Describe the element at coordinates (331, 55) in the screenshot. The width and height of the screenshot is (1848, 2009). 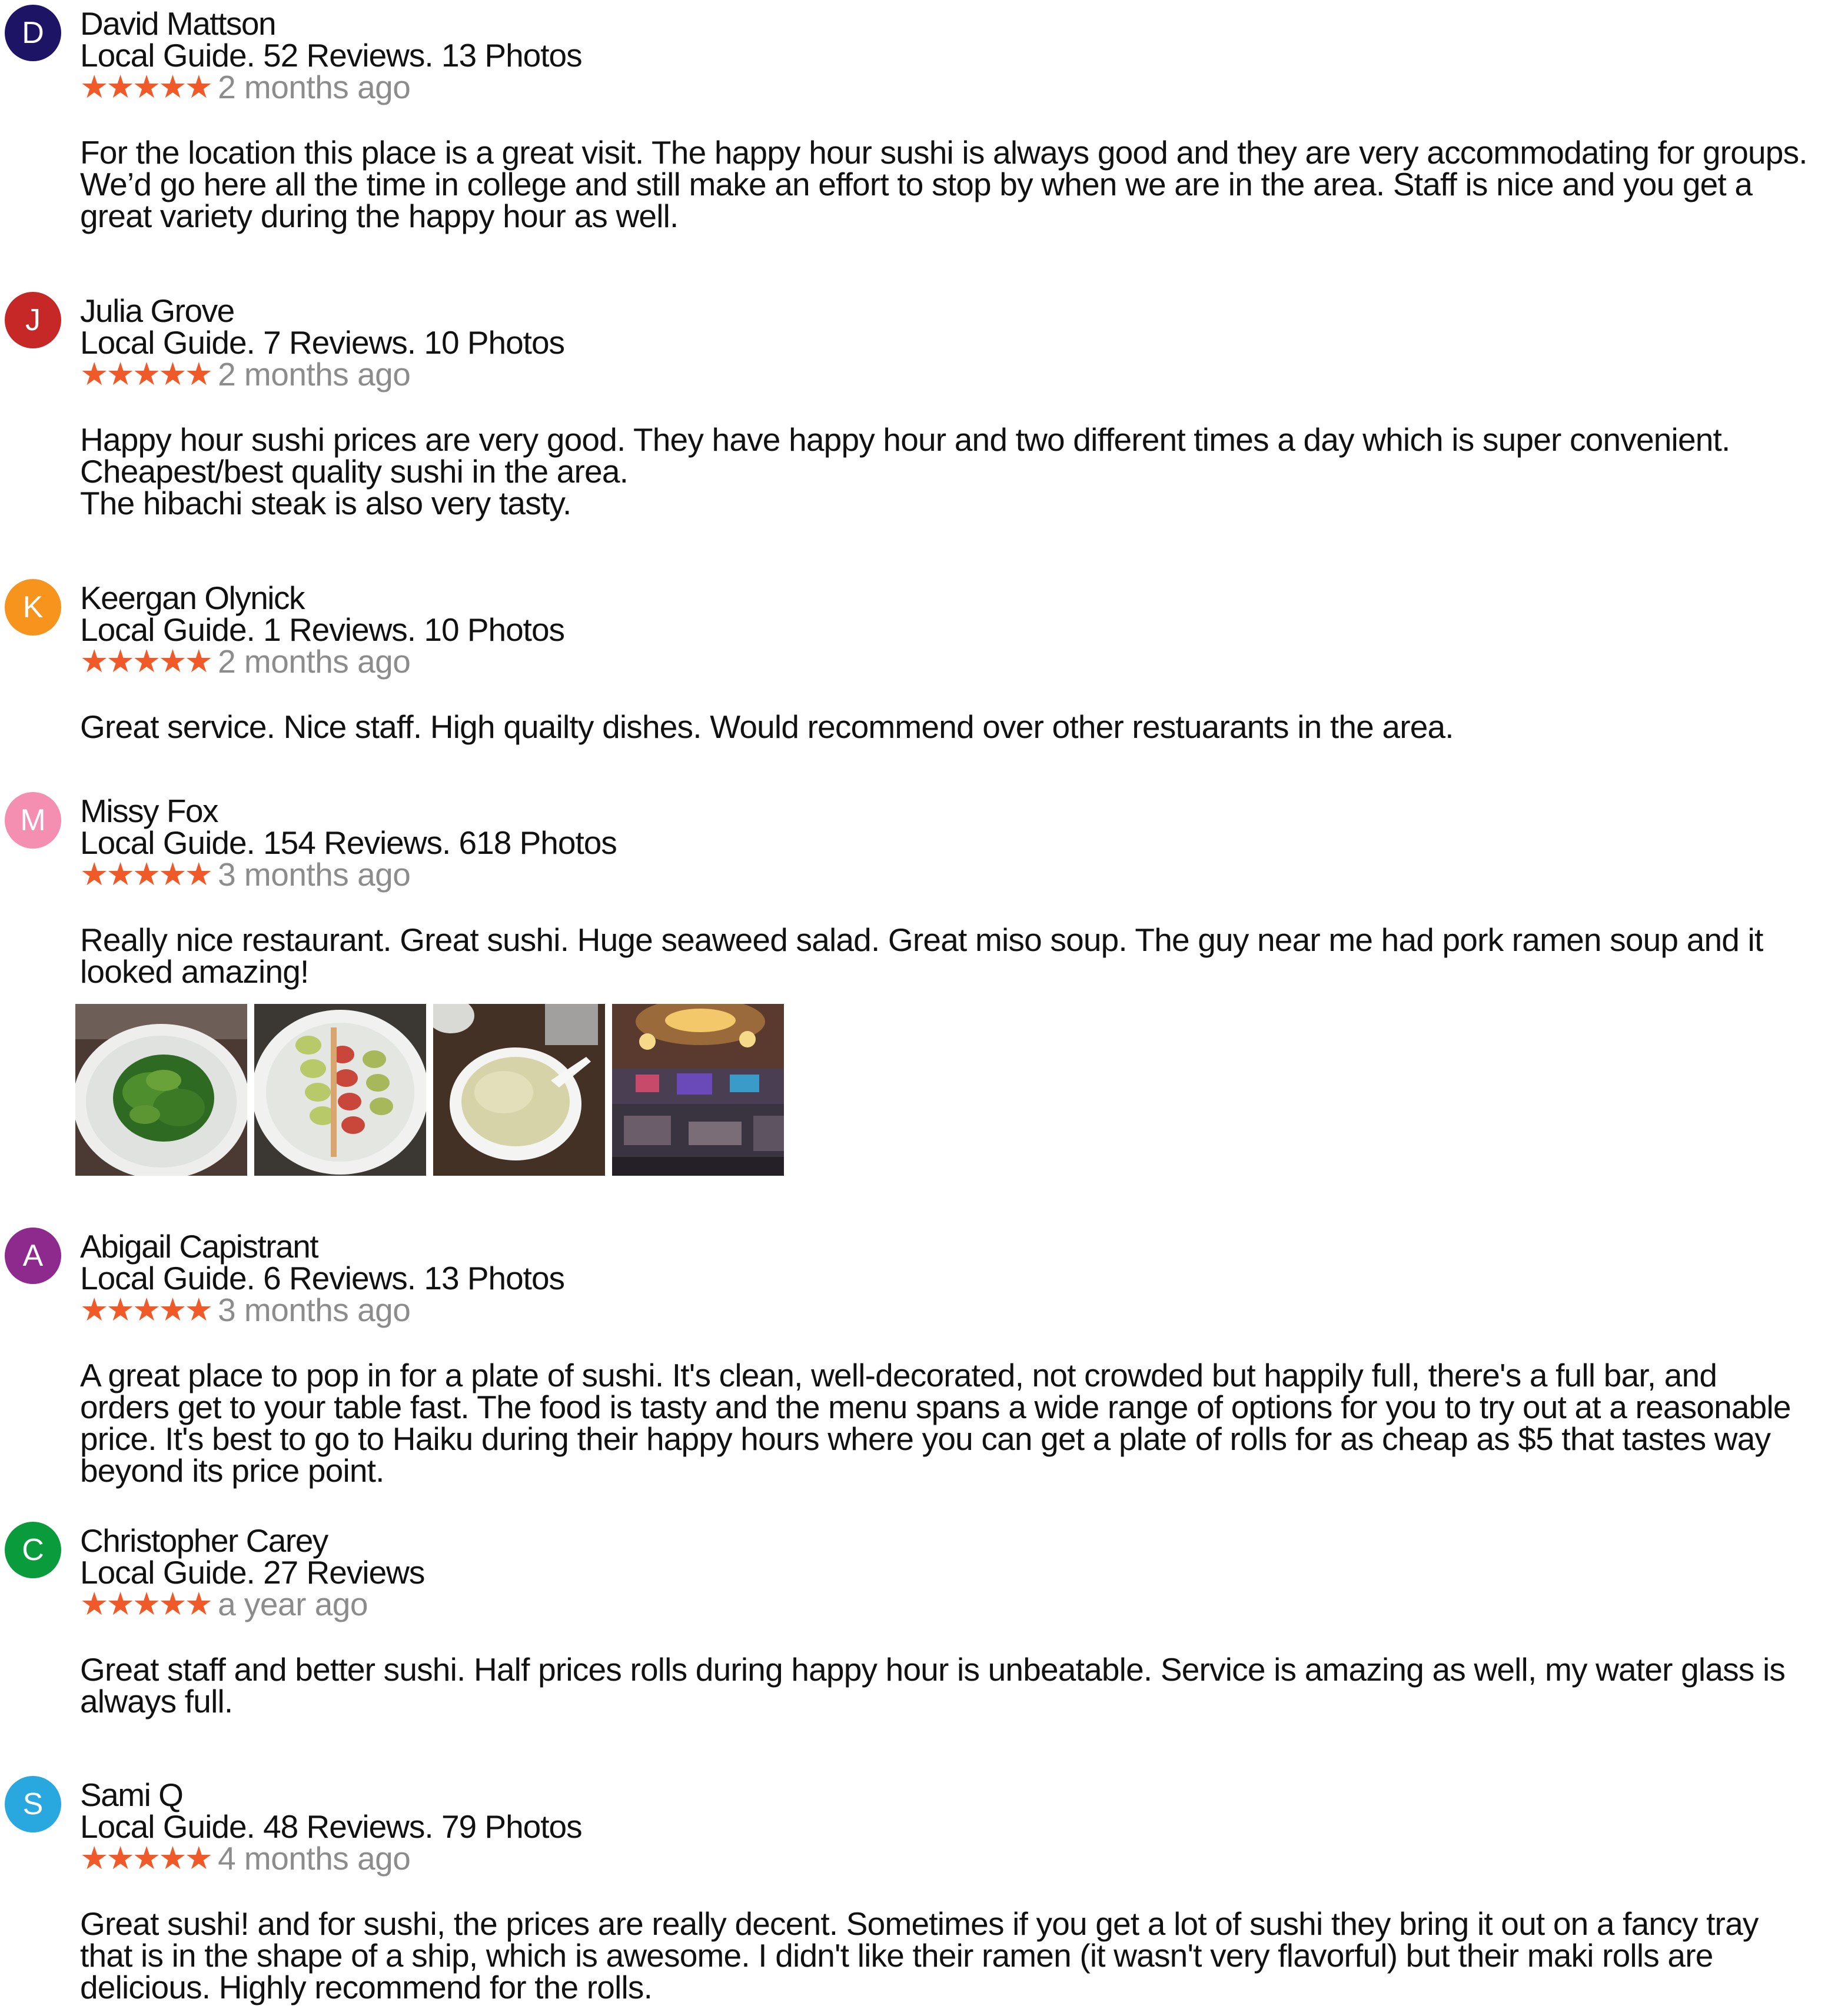
I see `reviewer-stats: Local Guide. 52 Reviews. 13 Photos` at that location.